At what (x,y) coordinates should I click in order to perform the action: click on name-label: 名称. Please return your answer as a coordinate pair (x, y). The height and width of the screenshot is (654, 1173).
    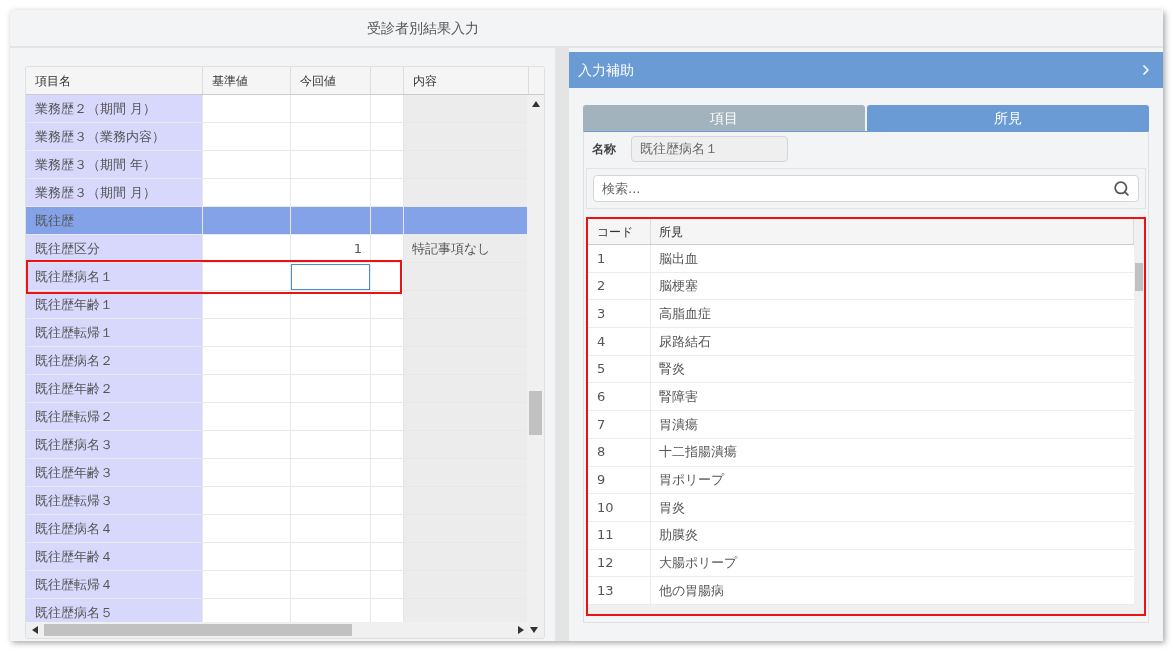
    Looking at the image, I should click on (604, 149).